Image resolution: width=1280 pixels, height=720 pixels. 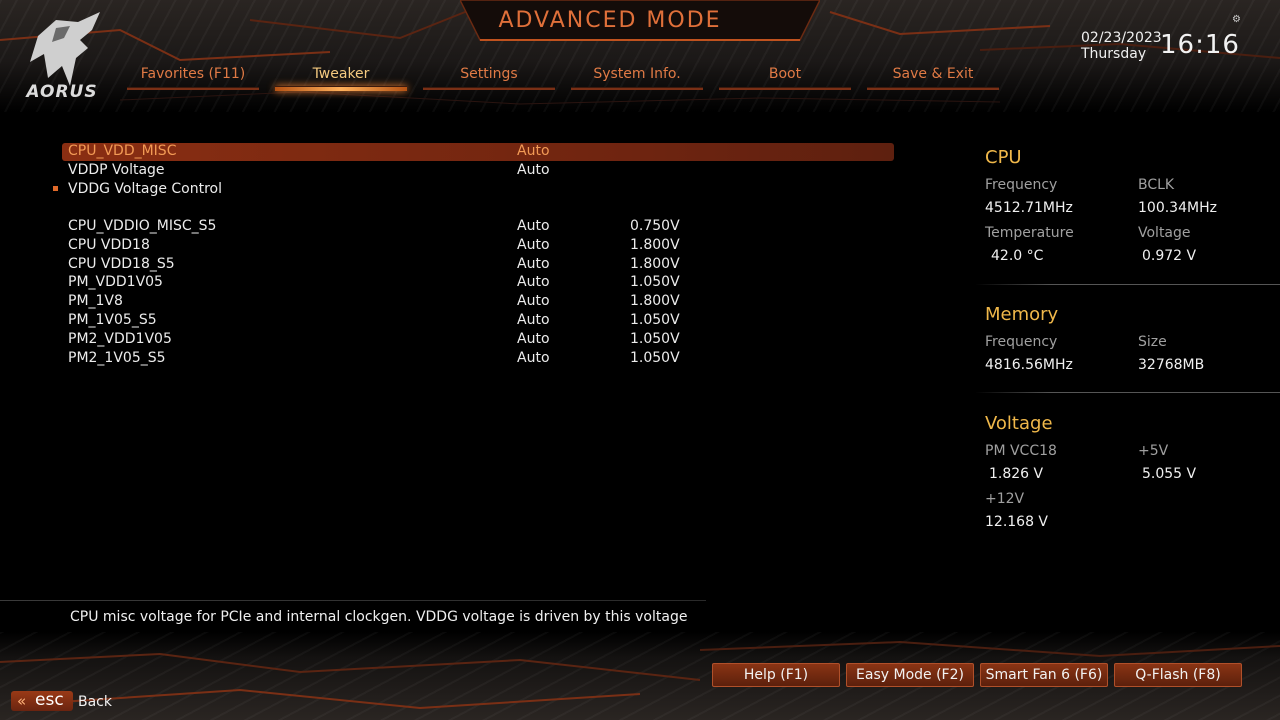 I want to click on easy-mode-button: Easy Mode (F2), so click(x=910, y=675).